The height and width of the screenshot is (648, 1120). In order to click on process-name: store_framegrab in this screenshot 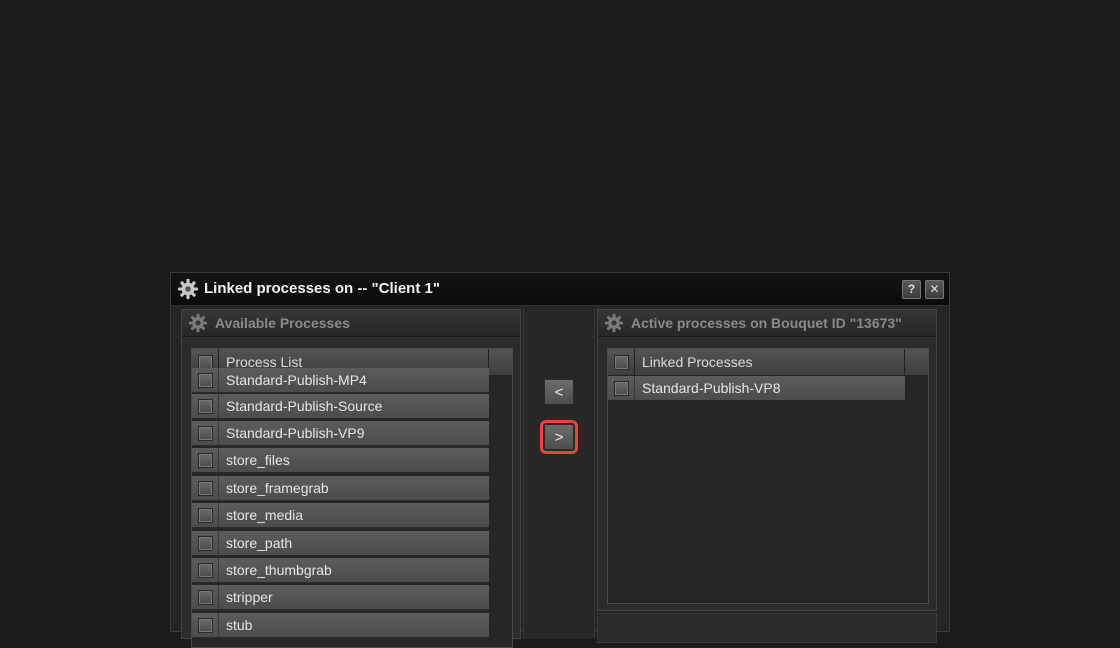, I will do `click(277, 488)`.